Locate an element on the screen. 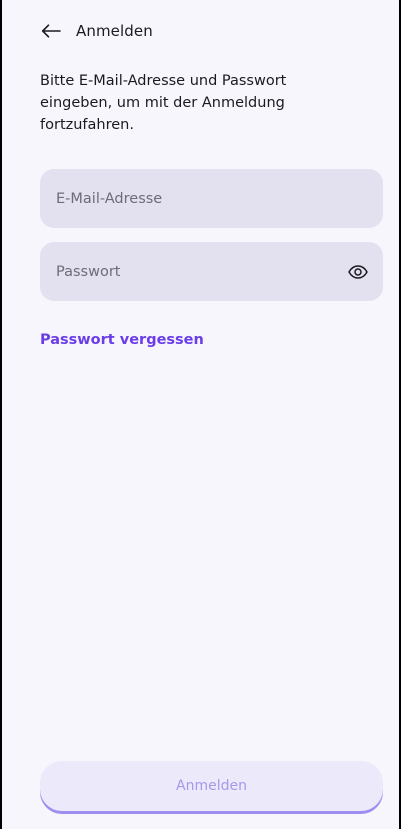 The width and height of the screenshot is (403, 829). page-title: Anmelden is located at coordinates (114, 31).